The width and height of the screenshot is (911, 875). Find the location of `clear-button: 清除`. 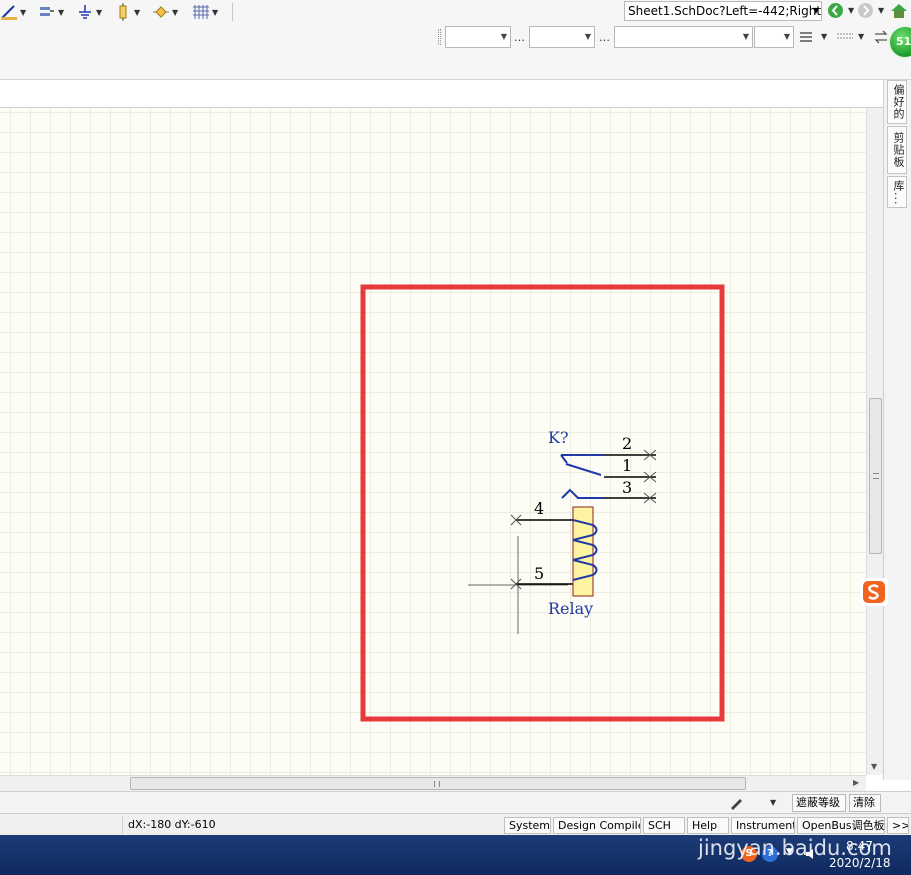

clear-button: 清除 is located at coordinates (865, 803).